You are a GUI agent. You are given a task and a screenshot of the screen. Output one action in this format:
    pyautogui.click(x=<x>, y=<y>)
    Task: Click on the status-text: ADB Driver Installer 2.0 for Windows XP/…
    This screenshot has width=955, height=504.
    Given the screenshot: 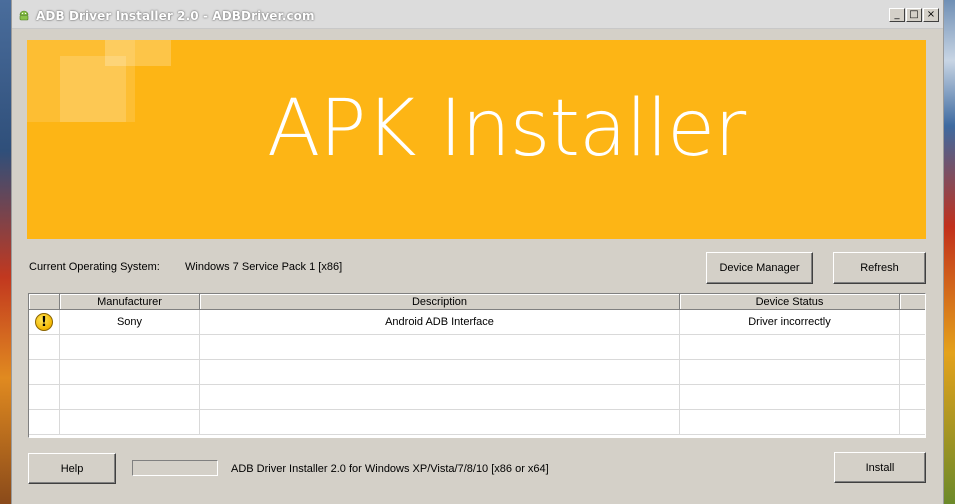 What is the action you would take?
    pyautogui.click(x=390, y=469)
    